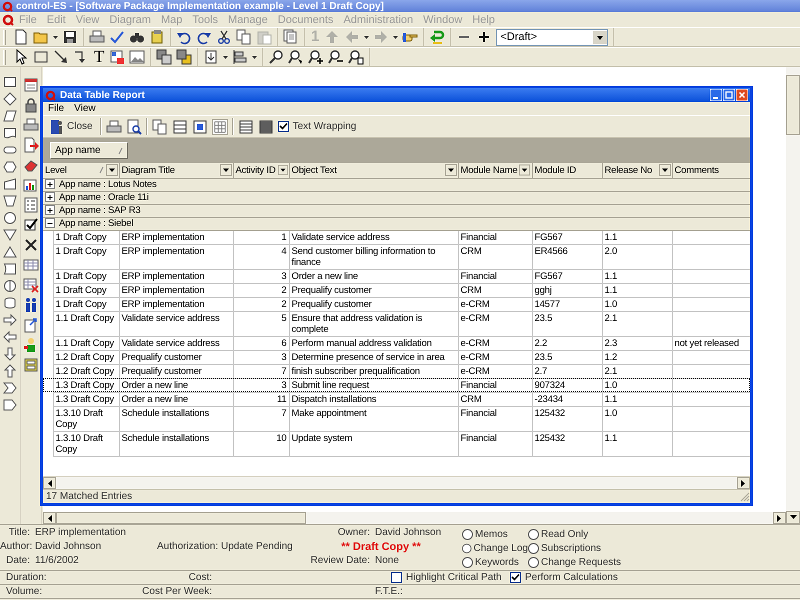 Image resolution: width=800 pixels, height=600 pixels. What do you see at coordinates (414, 518) in the screenshot?
I see `horizontal-scrollbar` at bounding box center [414, 518].